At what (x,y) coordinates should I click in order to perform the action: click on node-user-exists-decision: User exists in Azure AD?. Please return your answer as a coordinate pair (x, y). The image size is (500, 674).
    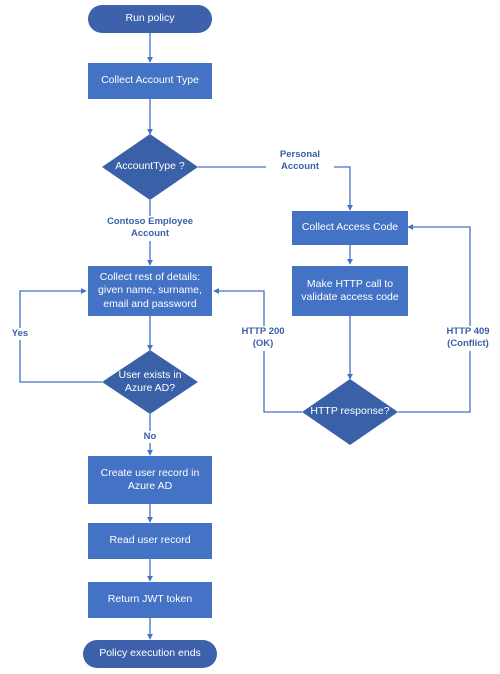
    Looking at the image, I should click on (150, 382).